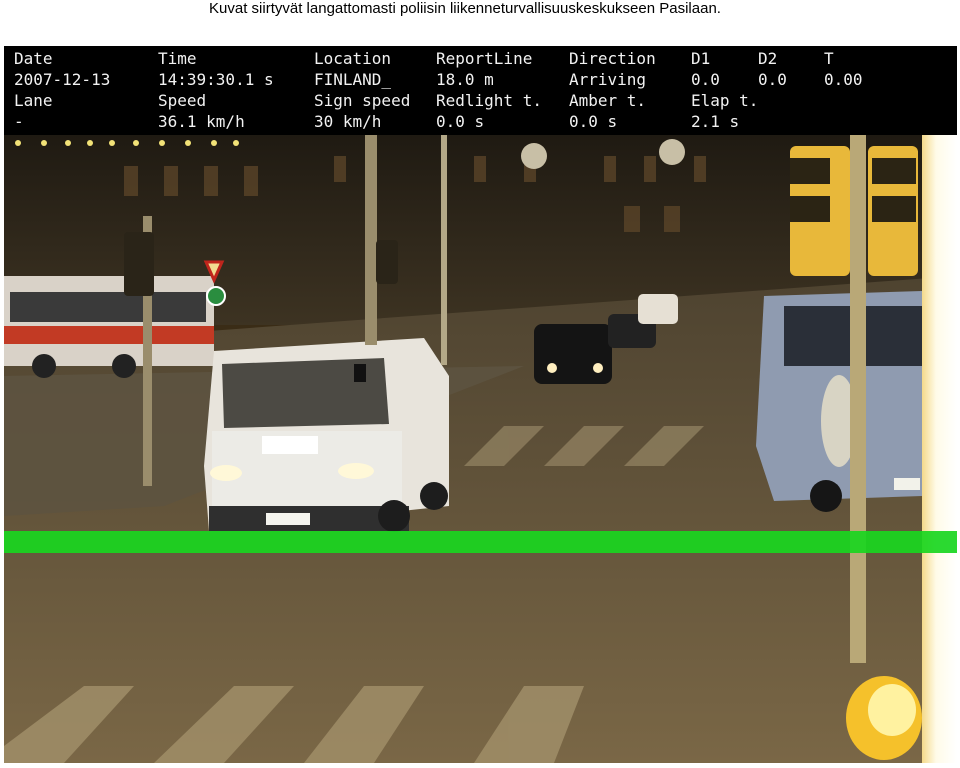 Image resolution: width=960 pixels, height=768 pixels. Describe the element at coordinates (387, 262) in the screenshot. I see `traffic-light-mid` at that location.